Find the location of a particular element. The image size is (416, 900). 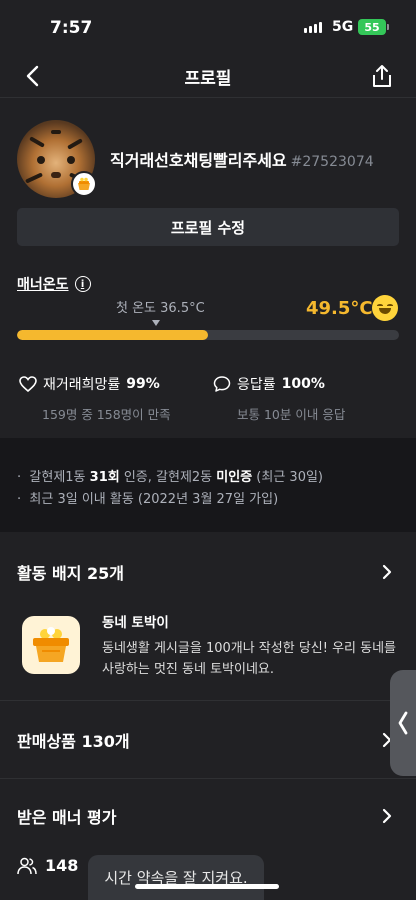

signal-icon is located at coordinates (313, 27).